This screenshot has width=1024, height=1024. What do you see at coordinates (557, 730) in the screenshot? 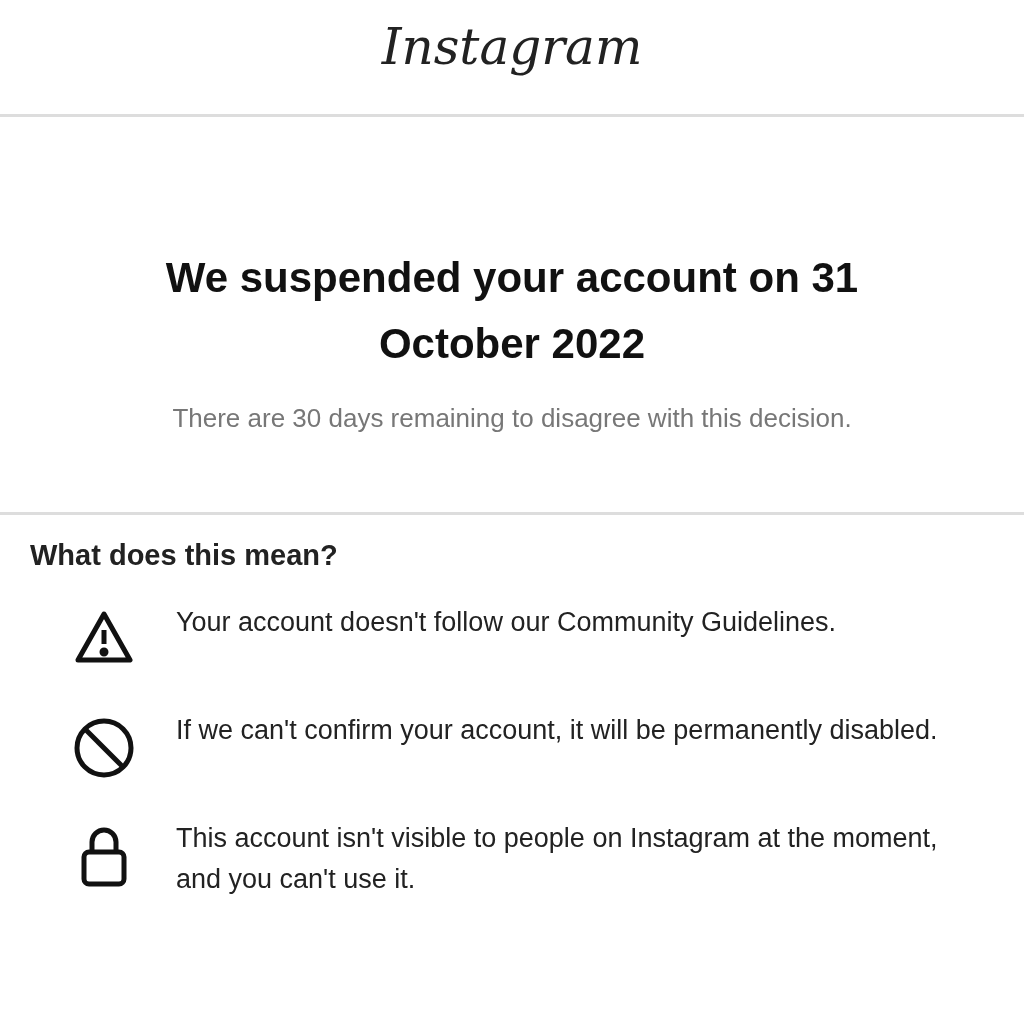
I see `info-text: If we can't confirm your account, it will be permanently disabled.` at bounding box center [557, 730].